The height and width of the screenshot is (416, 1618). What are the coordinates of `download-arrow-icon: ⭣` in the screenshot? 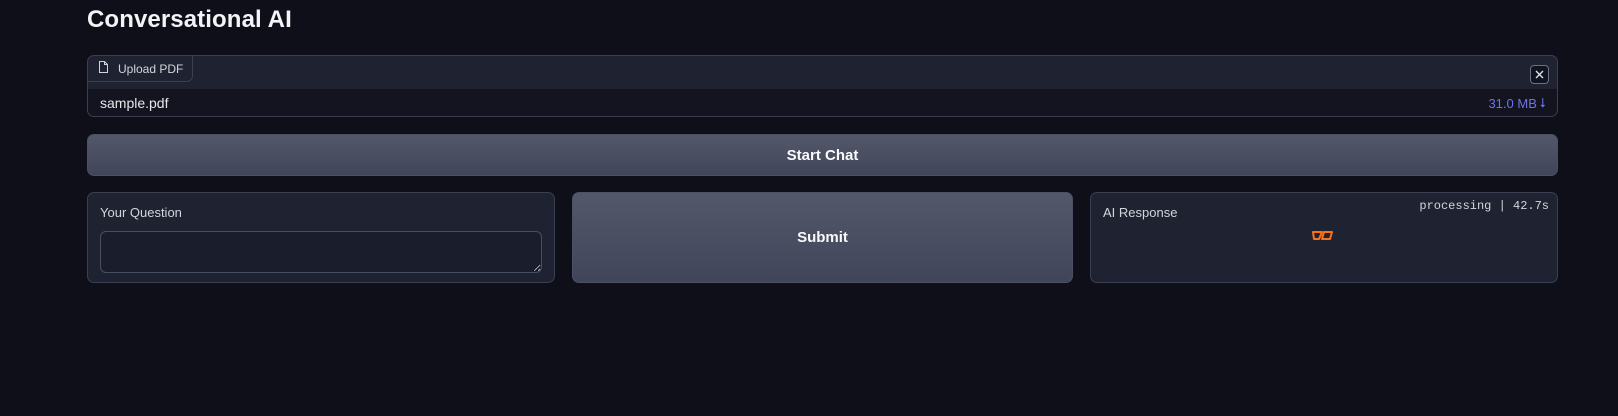 It's located at (1542, 102).